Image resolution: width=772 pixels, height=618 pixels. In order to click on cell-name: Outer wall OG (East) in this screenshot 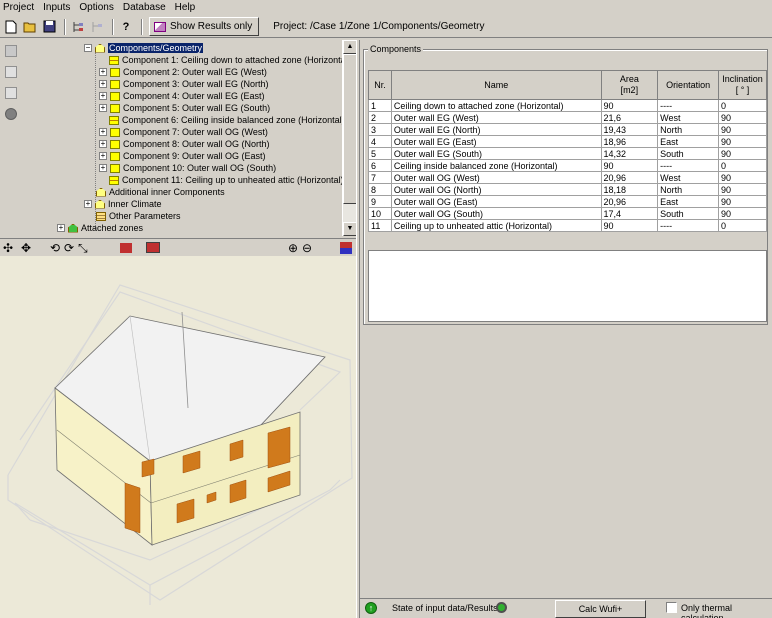, I will do `click(496, 201)`.